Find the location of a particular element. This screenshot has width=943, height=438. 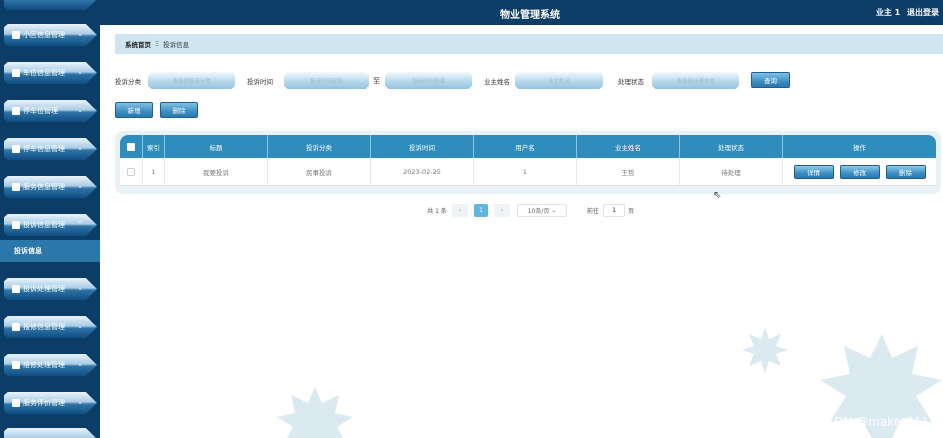

user-area: 业主 1 退出登录 is located at coordinates (905, 12).